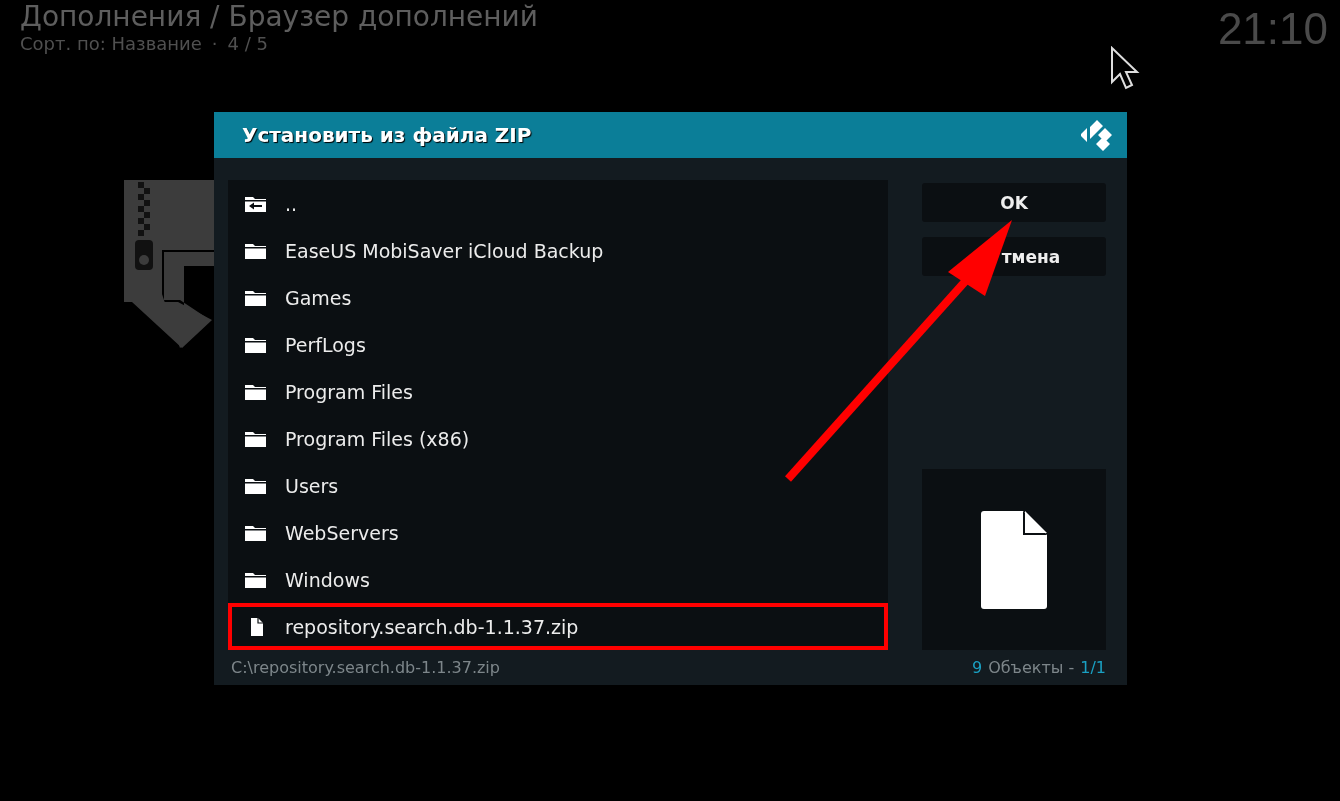  What do you see at coordinates (1125, 68) in the screenshot?
I see `mouse-cursor-icon` at bounding box center [1125, 68].